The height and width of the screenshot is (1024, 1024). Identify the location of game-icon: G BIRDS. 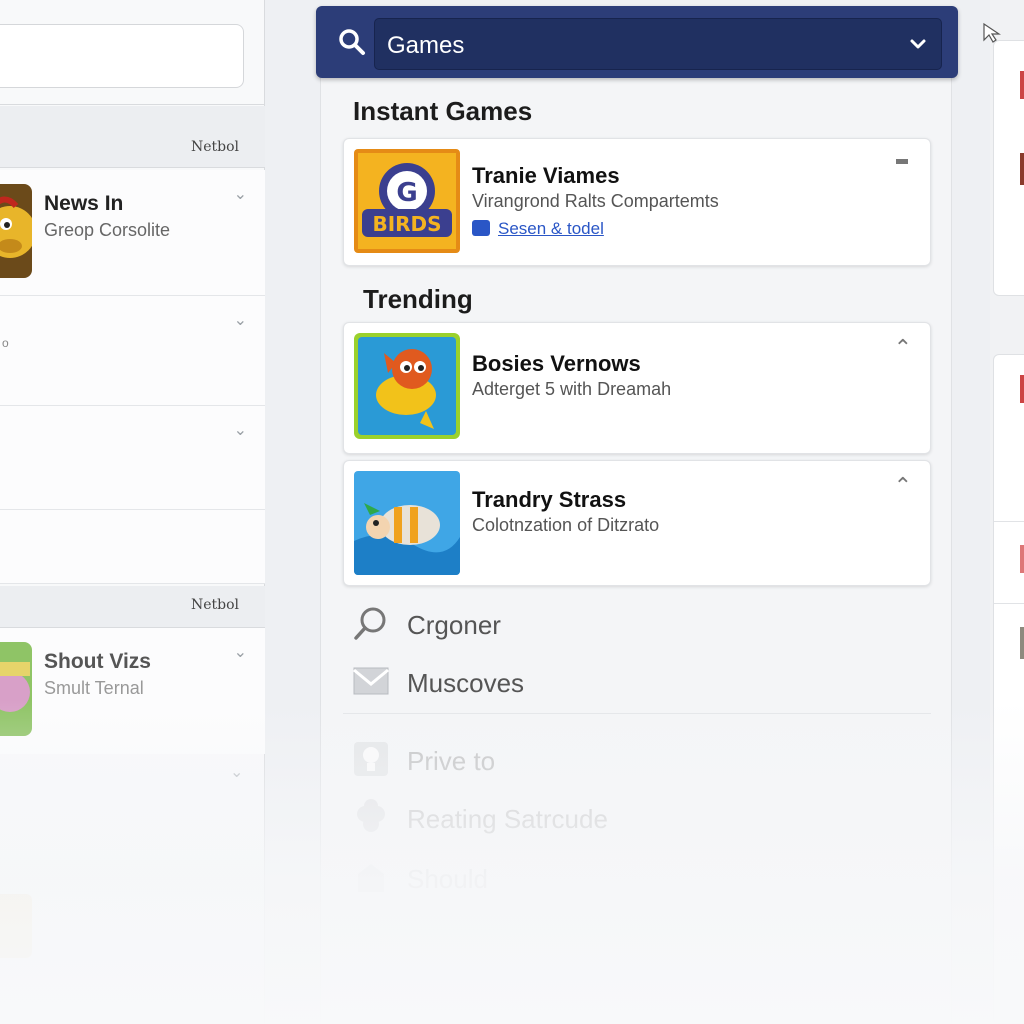
(407, 201).